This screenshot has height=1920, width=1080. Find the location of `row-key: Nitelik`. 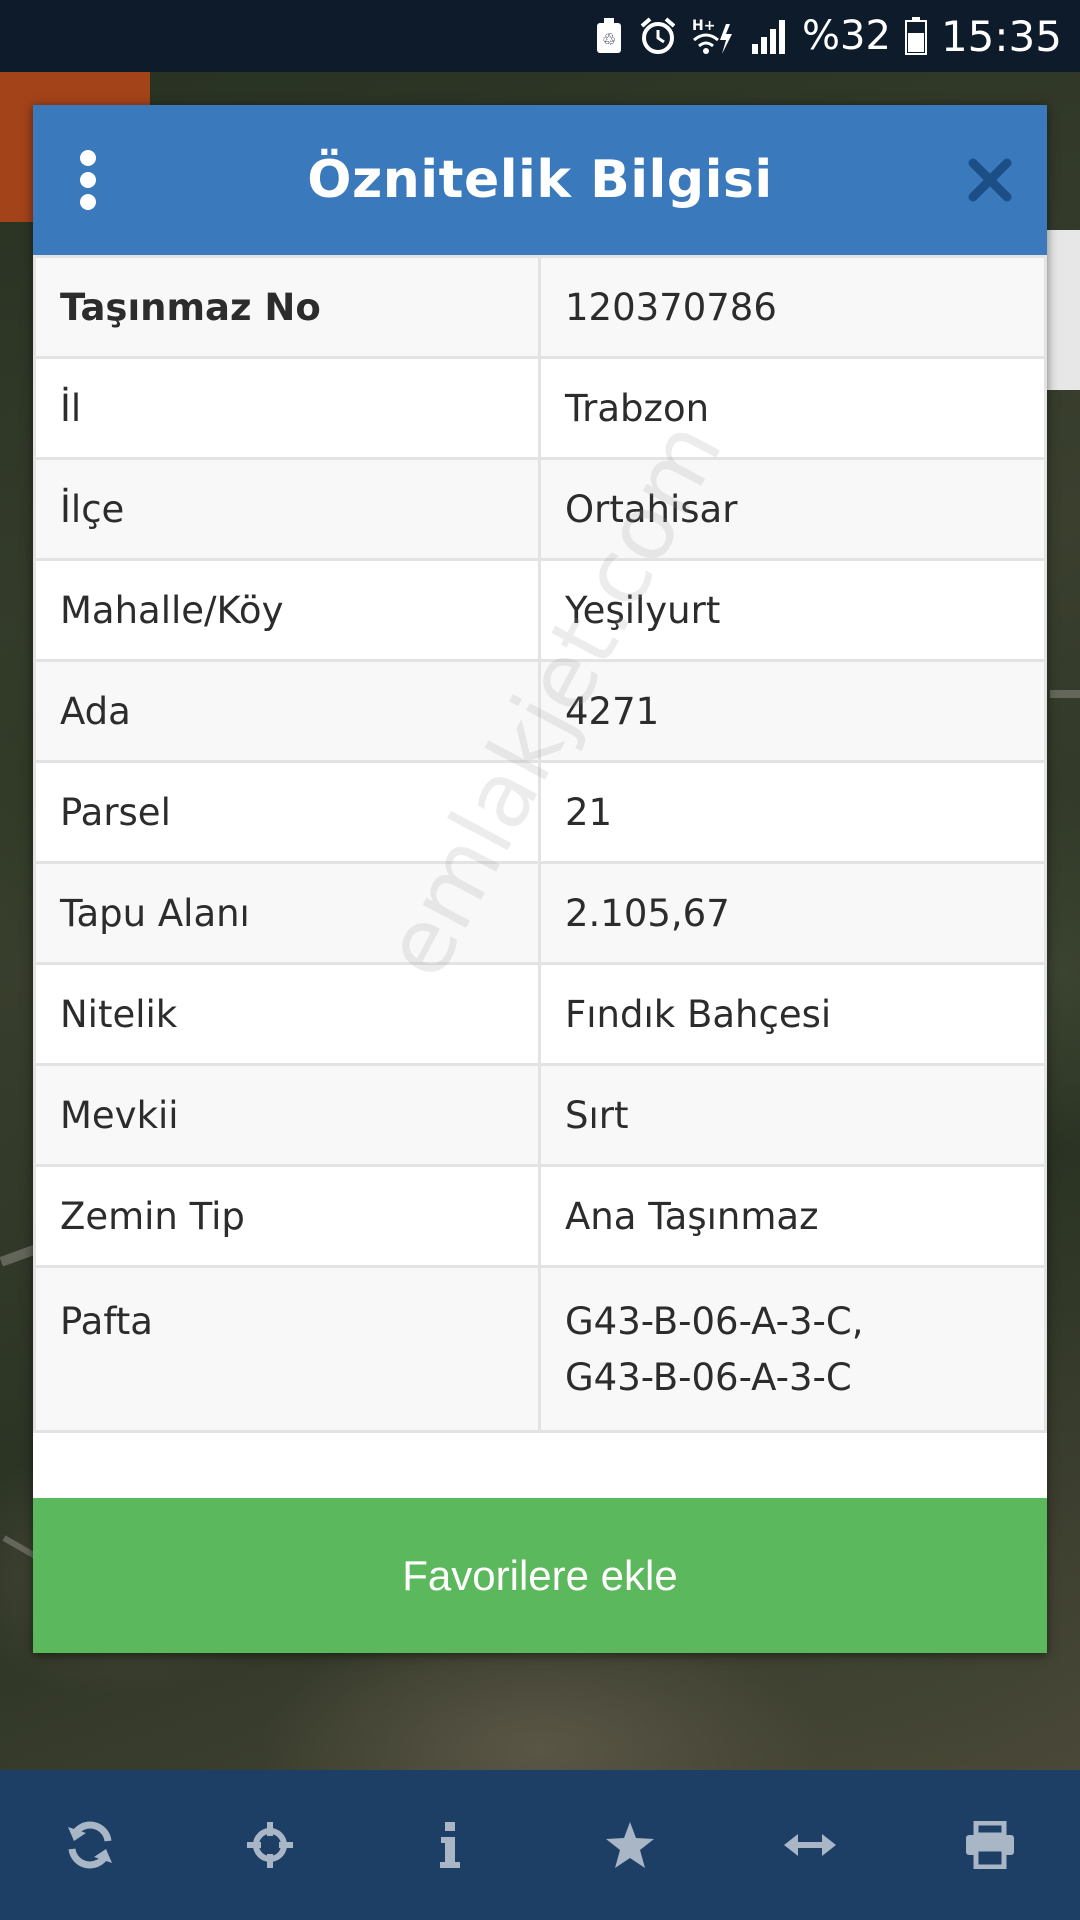

row-key: Nitelik is located at coordinates (287, 1014).